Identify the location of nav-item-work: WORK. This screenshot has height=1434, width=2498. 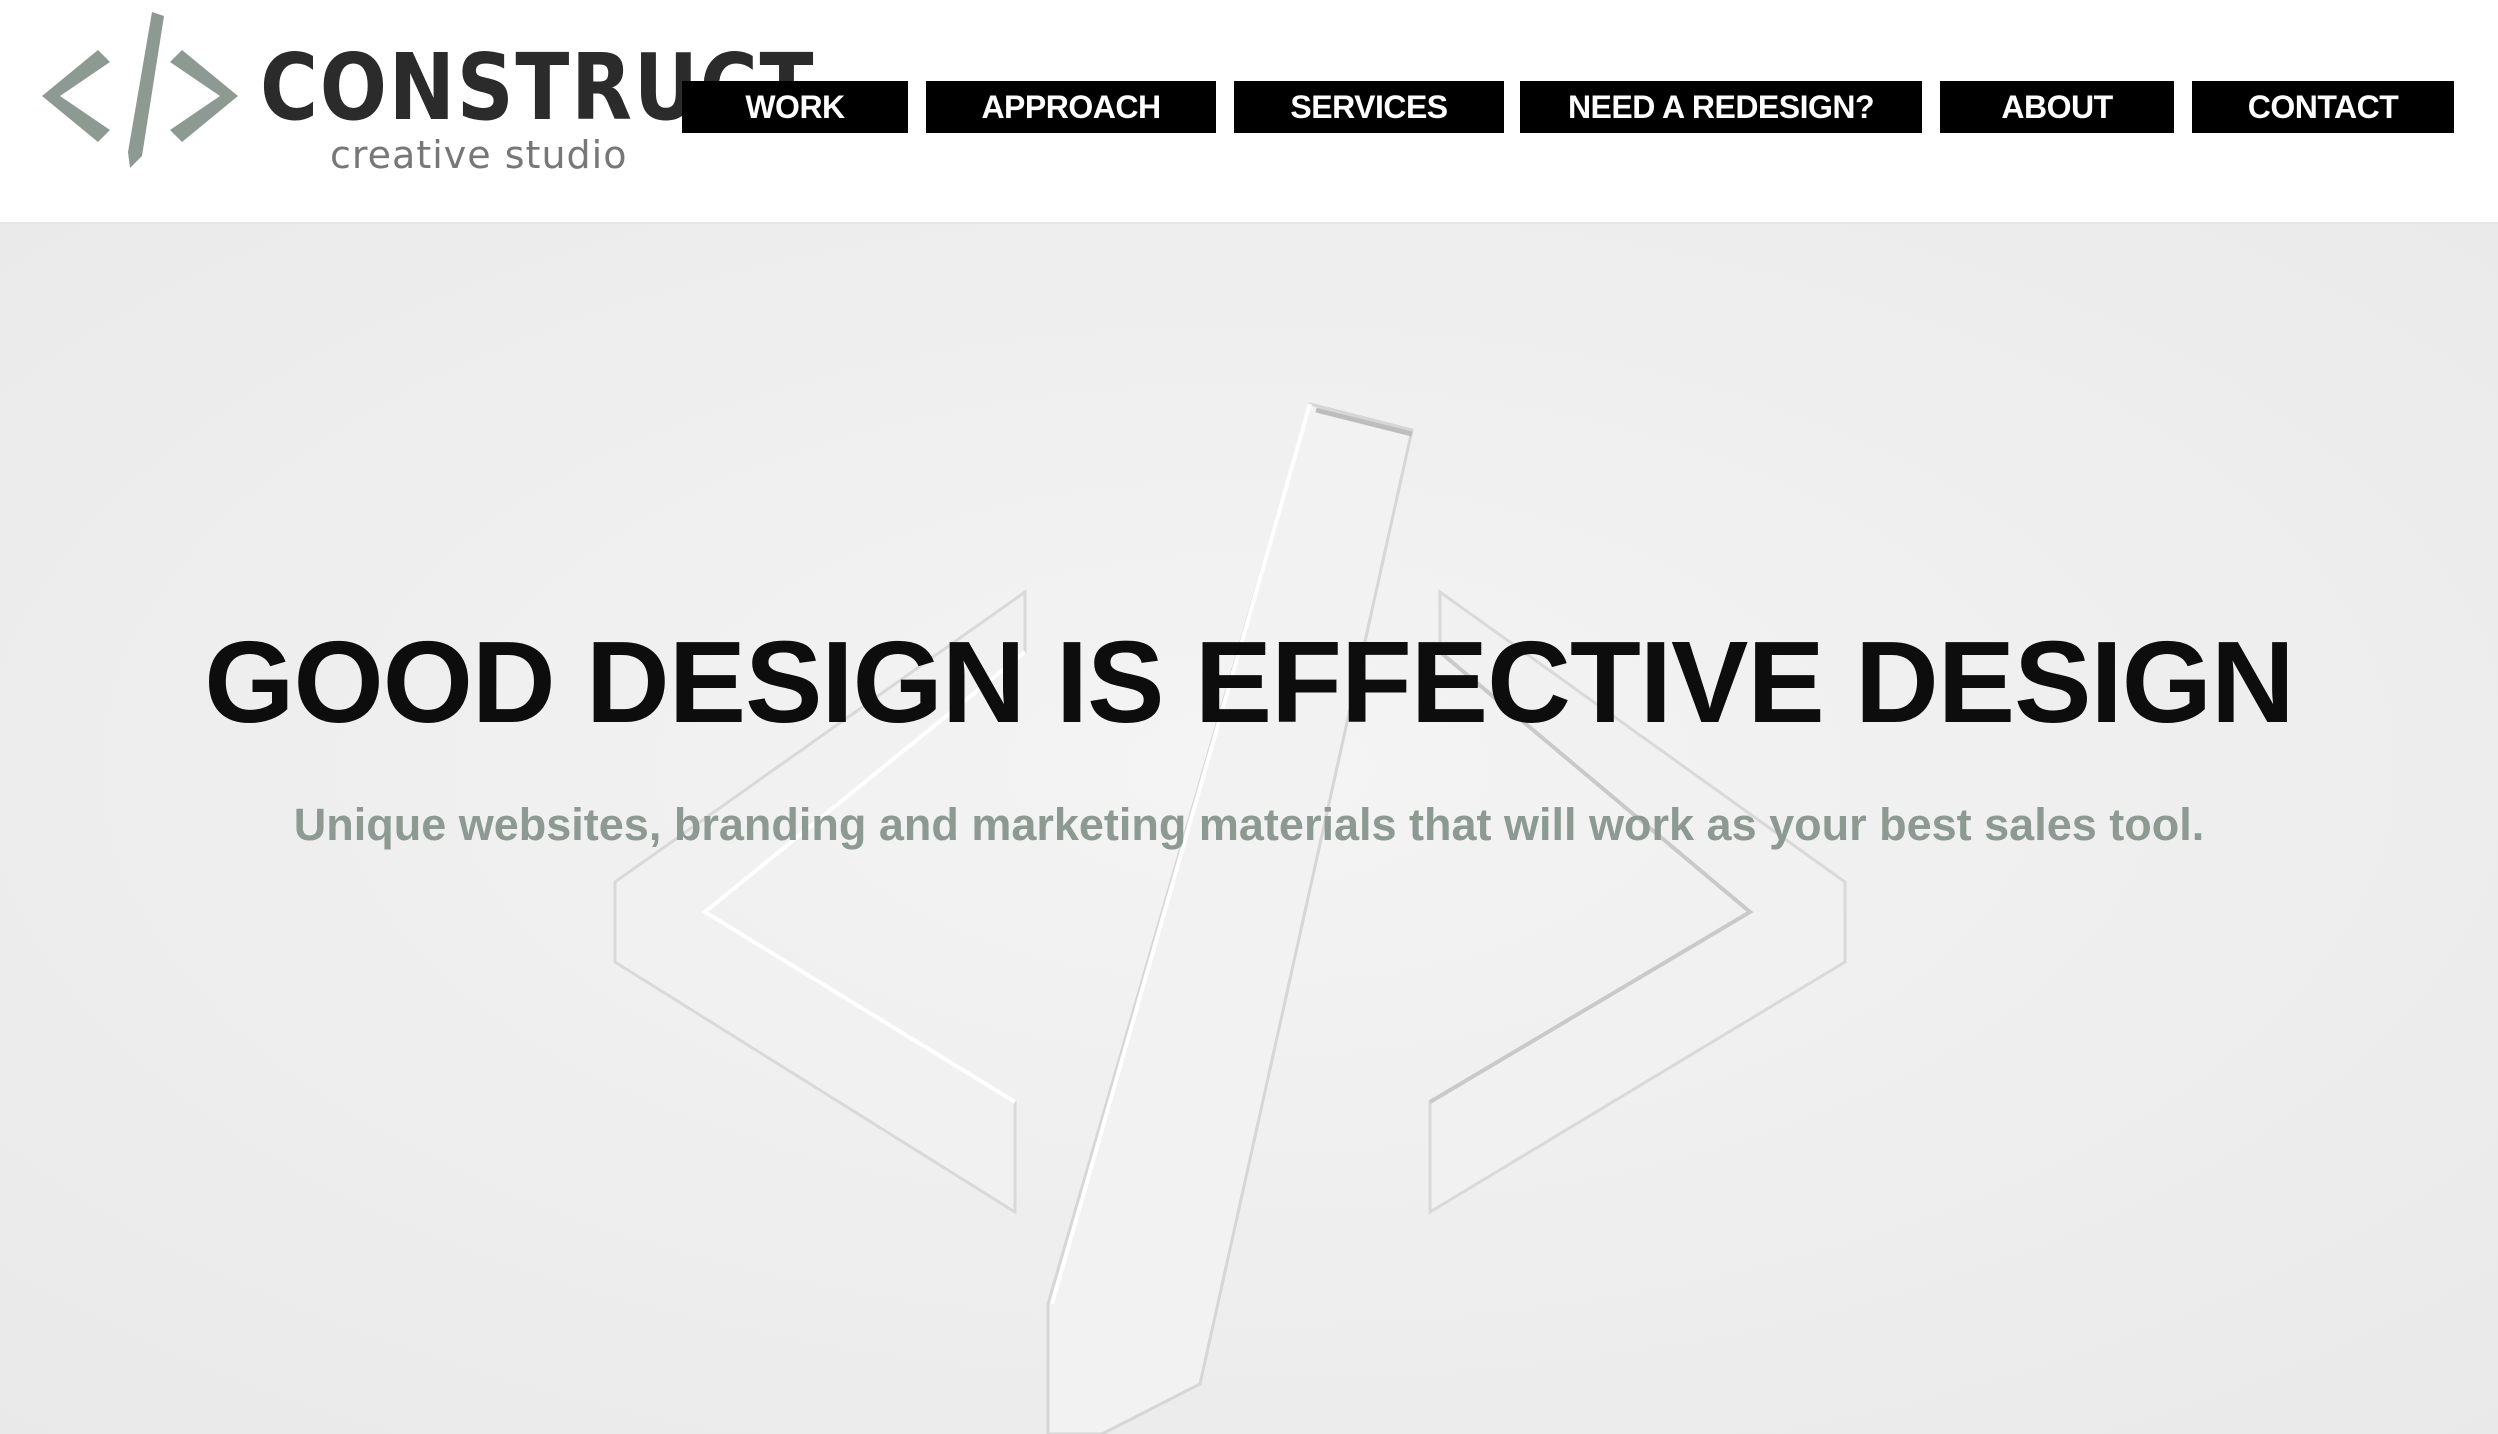
(795, 107).